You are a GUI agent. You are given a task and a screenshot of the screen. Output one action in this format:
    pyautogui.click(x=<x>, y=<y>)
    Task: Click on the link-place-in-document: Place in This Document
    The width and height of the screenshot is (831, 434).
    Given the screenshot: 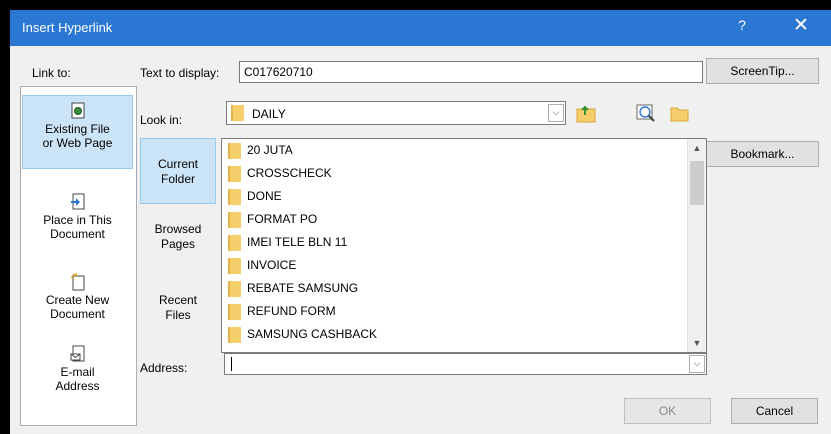 What is the action you would take?
    pyautogui.click(x=77, y=223)
    